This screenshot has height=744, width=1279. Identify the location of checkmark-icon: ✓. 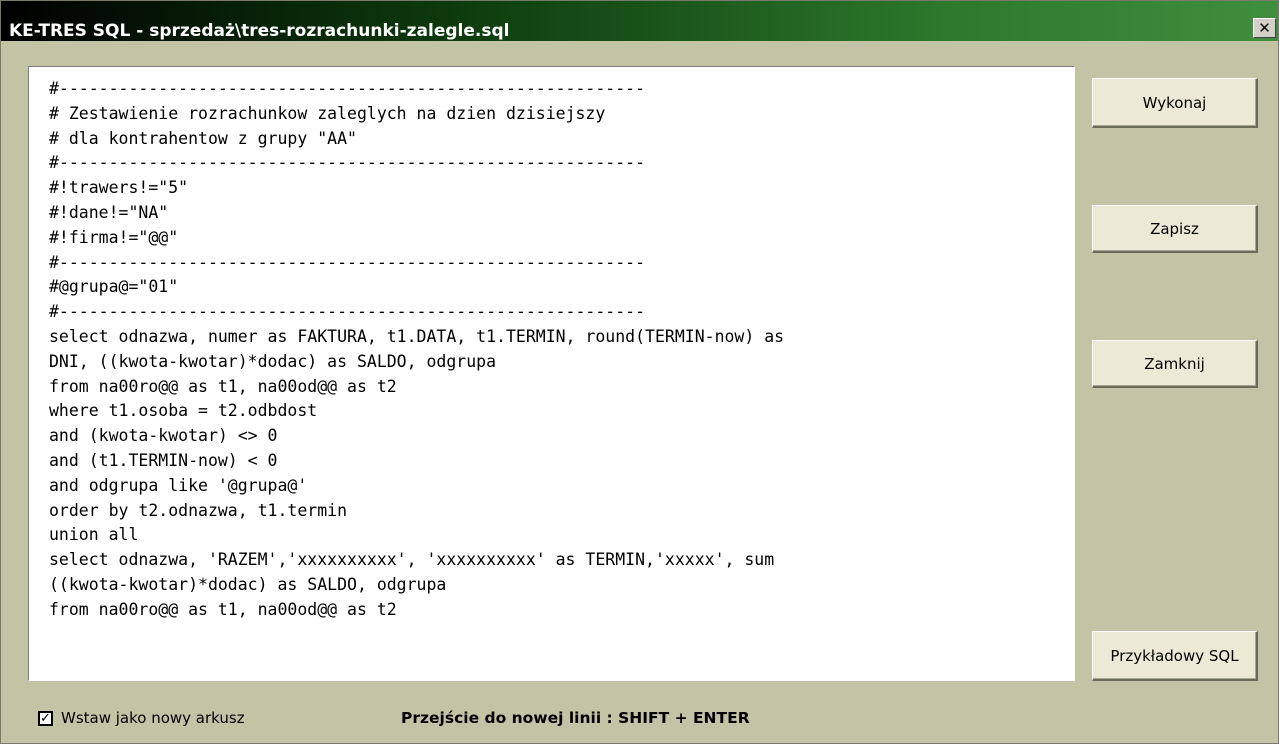
(45, 718).